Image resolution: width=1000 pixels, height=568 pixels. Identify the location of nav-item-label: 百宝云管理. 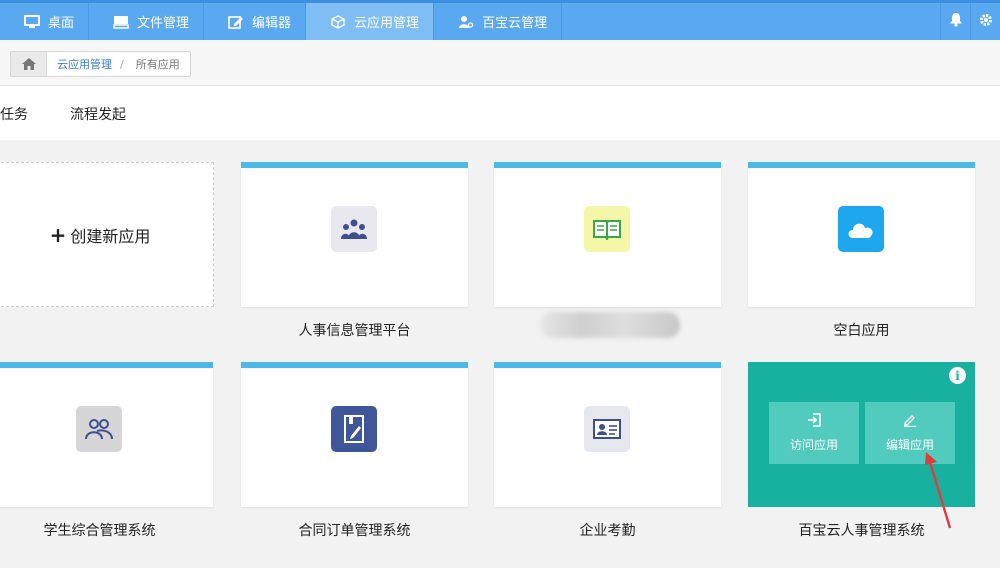
(515, 23).